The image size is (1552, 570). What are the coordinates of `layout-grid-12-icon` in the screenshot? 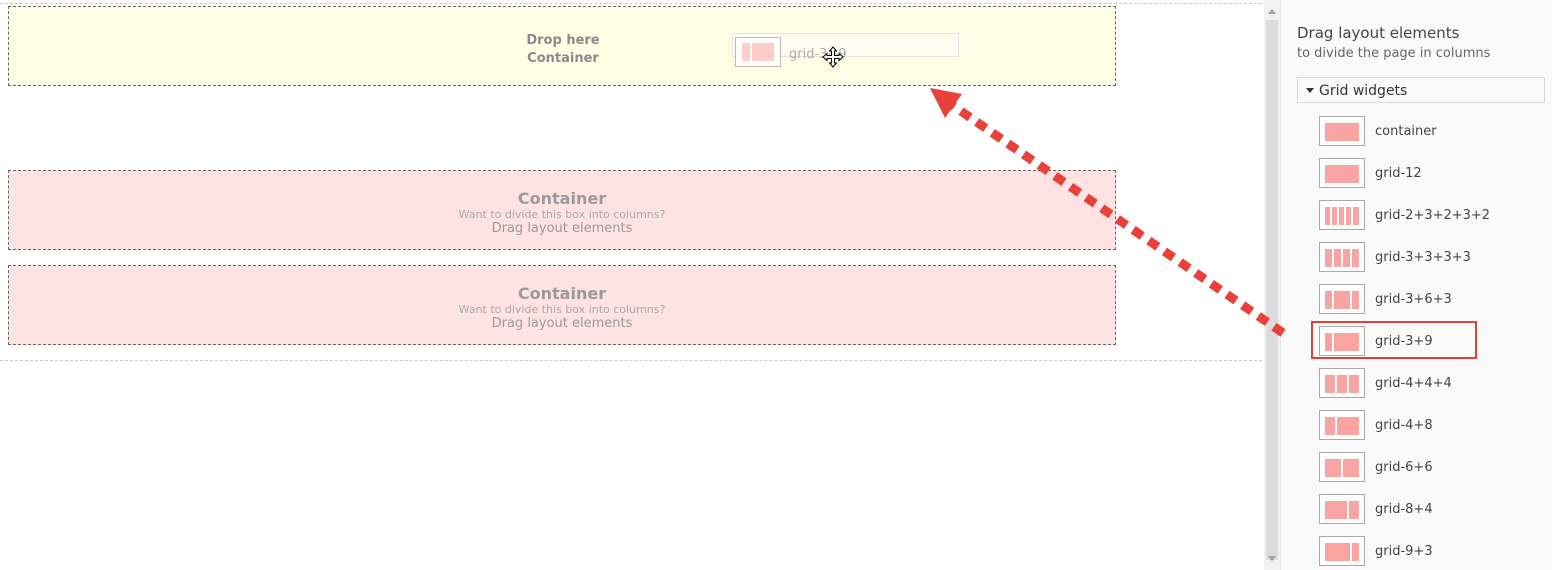 It's located at (1342, 173).